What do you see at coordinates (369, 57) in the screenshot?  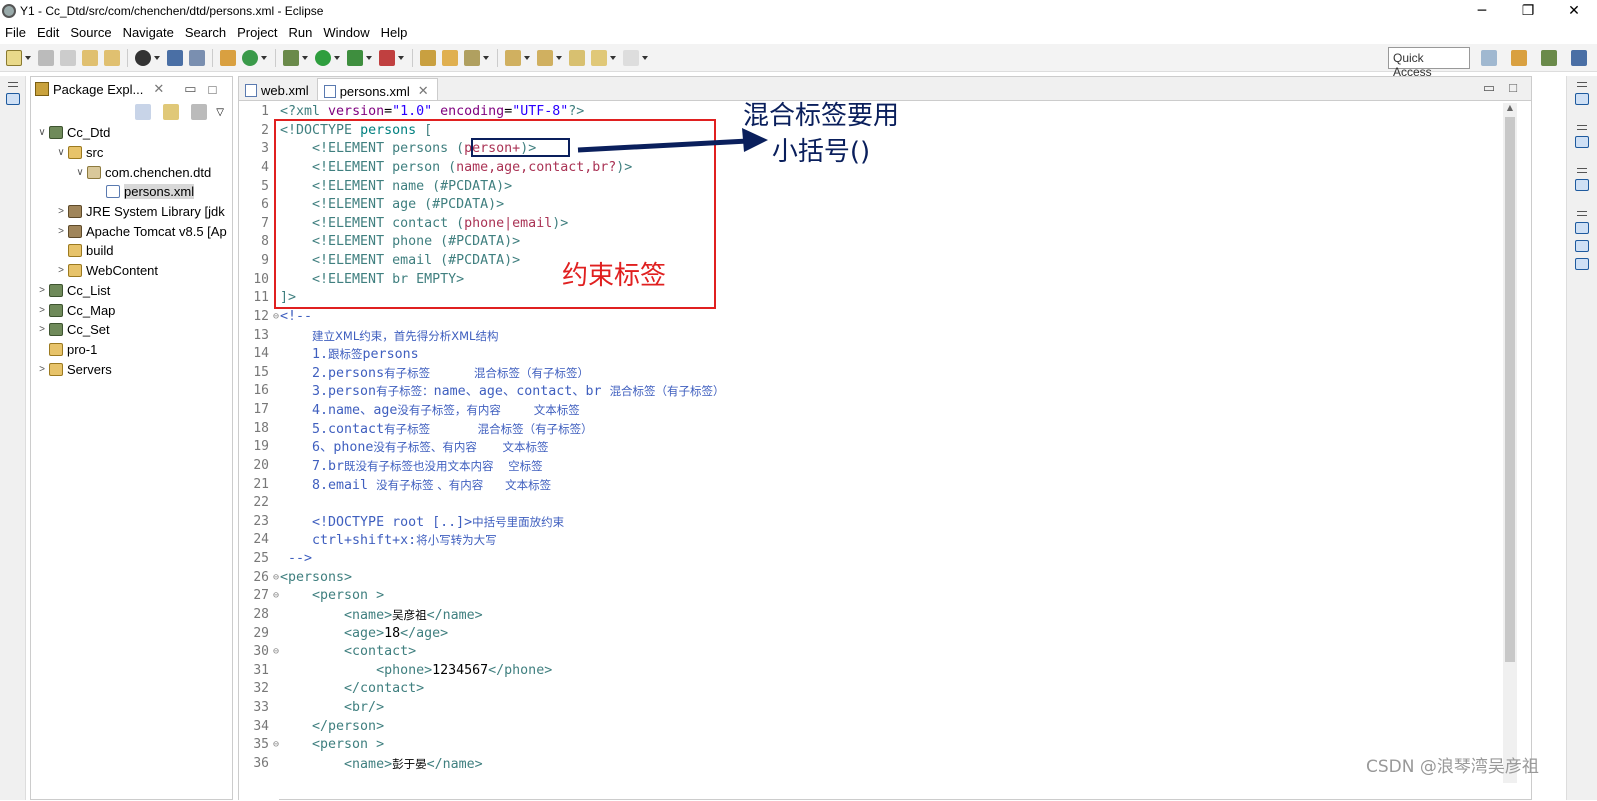 I see `coverage-dropdown-icon` at bounding box center [369, 57].